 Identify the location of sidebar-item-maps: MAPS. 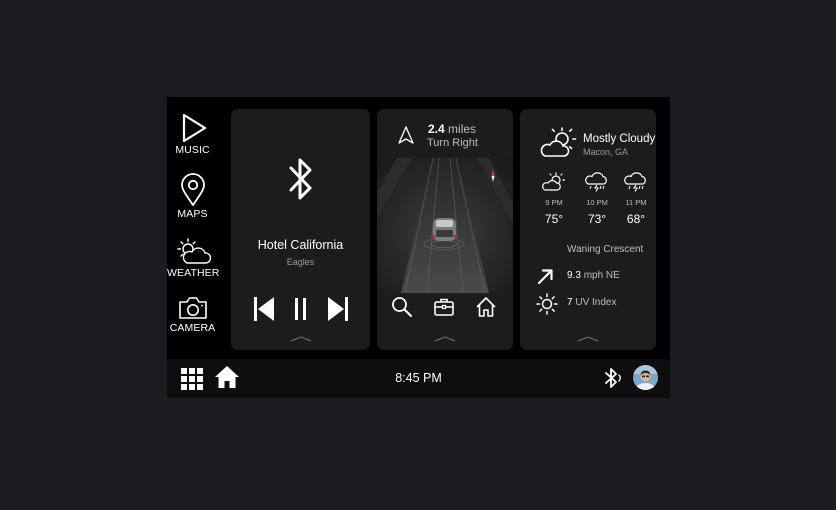
(192, 196).